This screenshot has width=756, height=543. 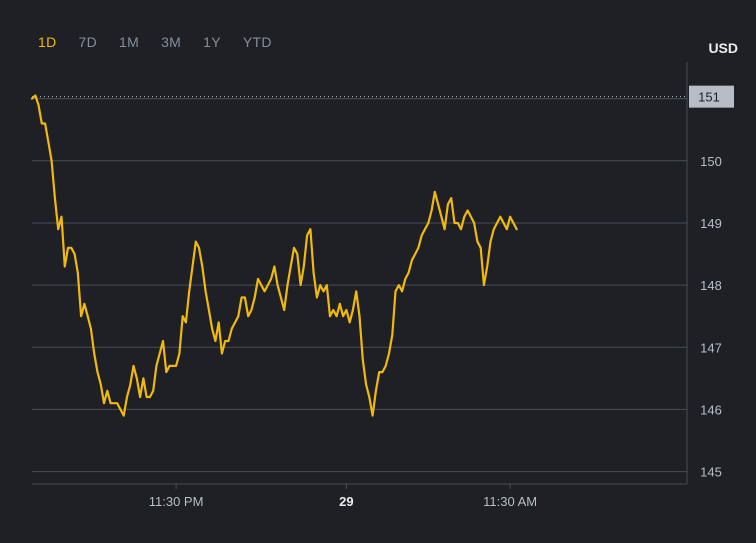 What do you see at coordinates (711, 409) in the screenshot?
I see `y-tick-label: 146` at bounding box center [711, 409].